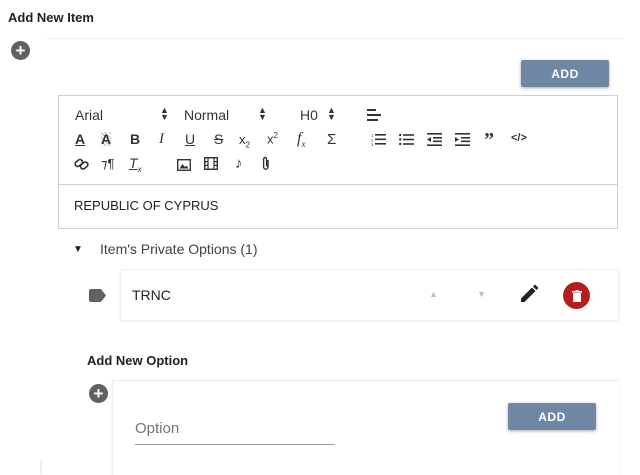 This screenshot has height=475, width=640. I want to click on direction-icon: ⁊¶, so click(107, 163).